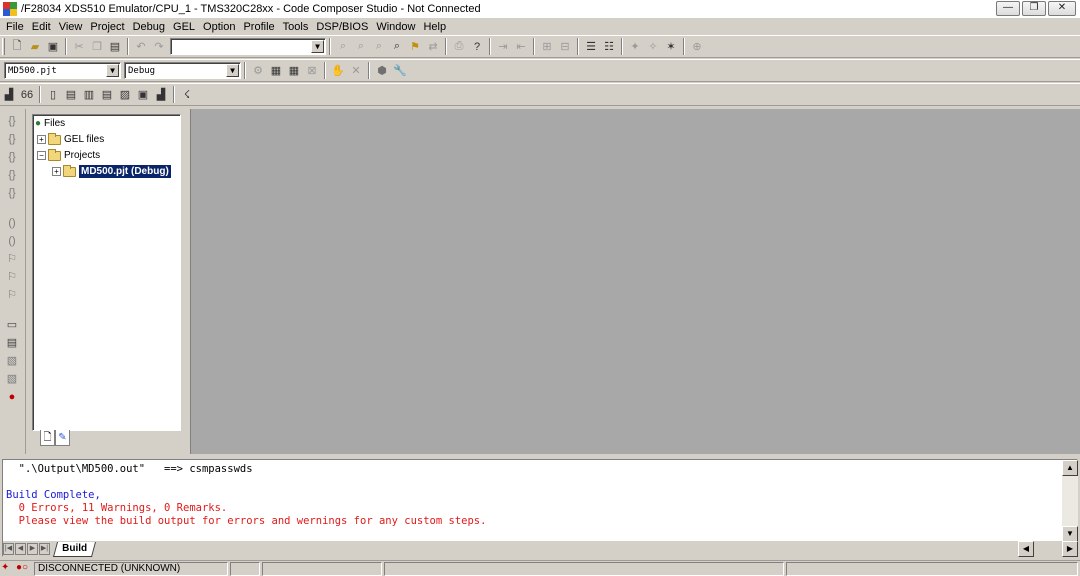 The height and width of the screenshot is (576, 1080). What do you see at coordinates (415, 47) in the screenshot?
I see `bookmark-icon: ⚑` at bounding box center [415, 47].